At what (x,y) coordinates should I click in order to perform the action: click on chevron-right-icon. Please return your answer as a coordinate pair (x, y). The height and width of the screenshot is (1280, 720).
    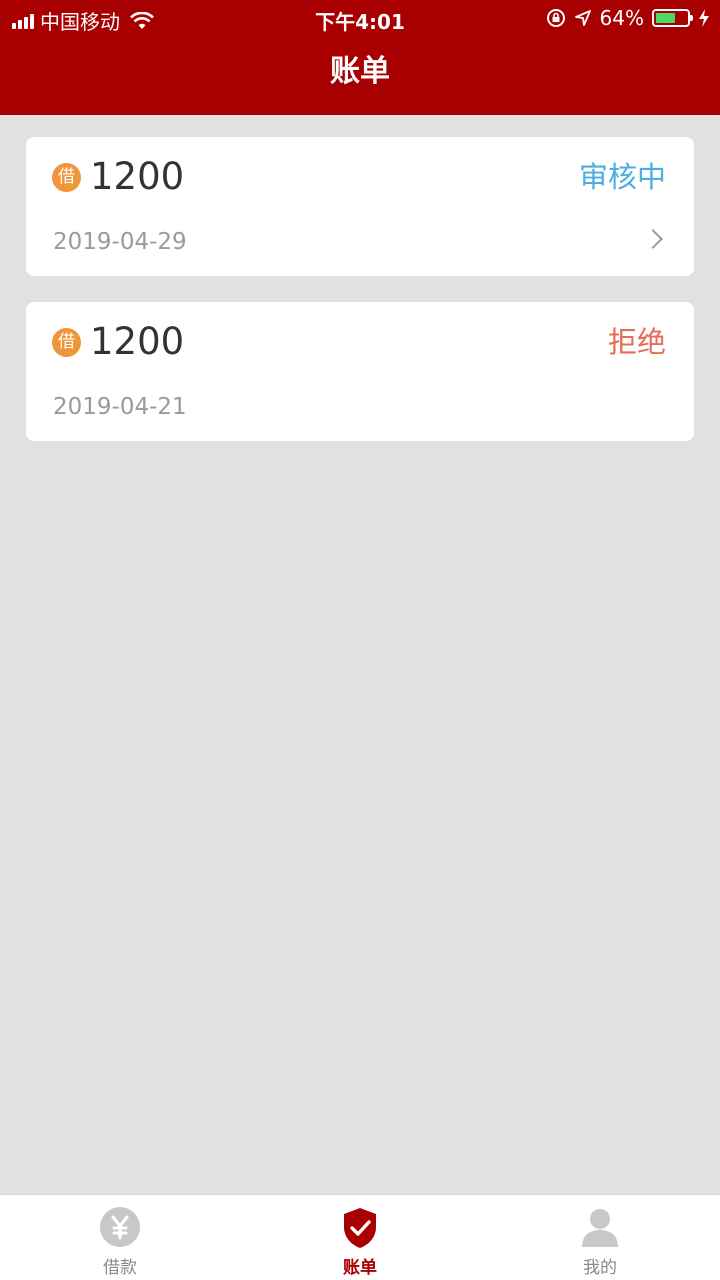
    Looking at the image, I should click on (653, 239).